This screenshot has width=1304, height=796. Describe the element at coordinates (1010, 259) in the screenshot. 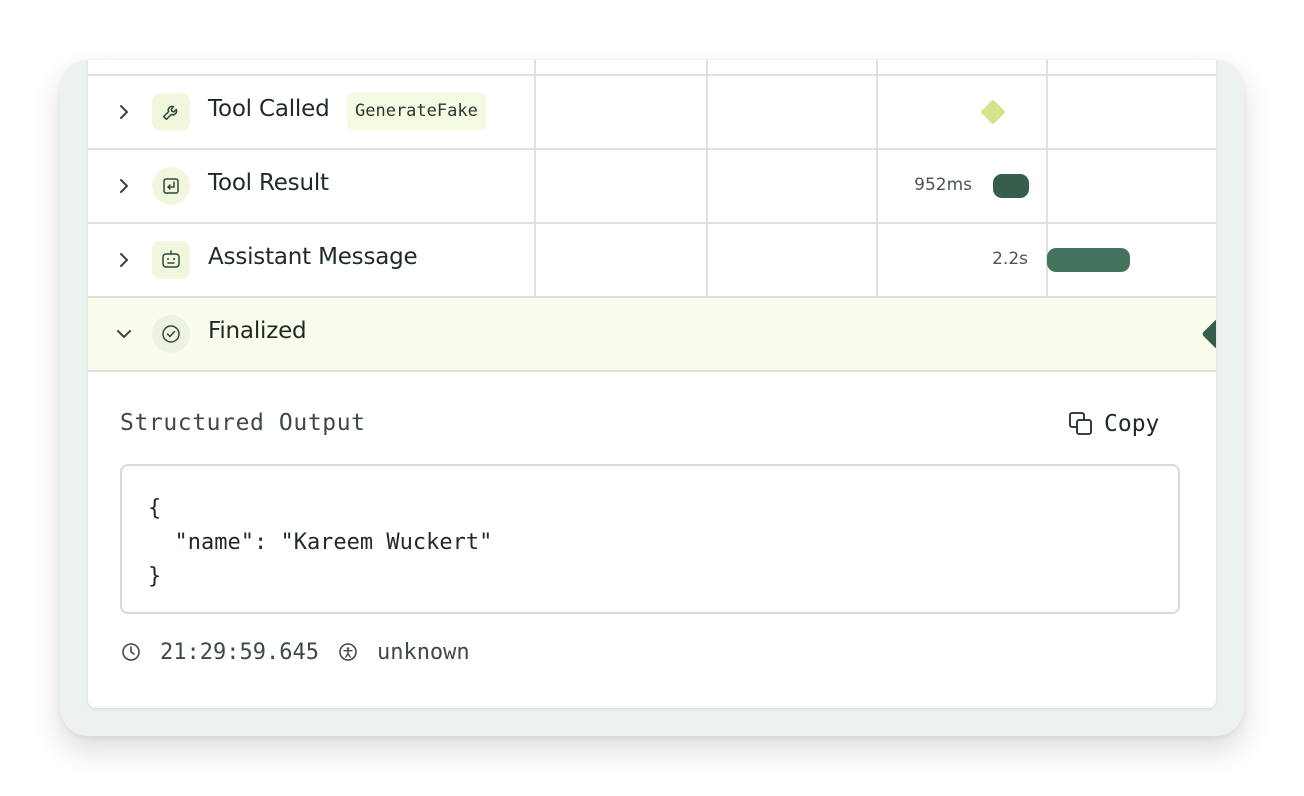

I see `duration-label: 2.2s` at that location.